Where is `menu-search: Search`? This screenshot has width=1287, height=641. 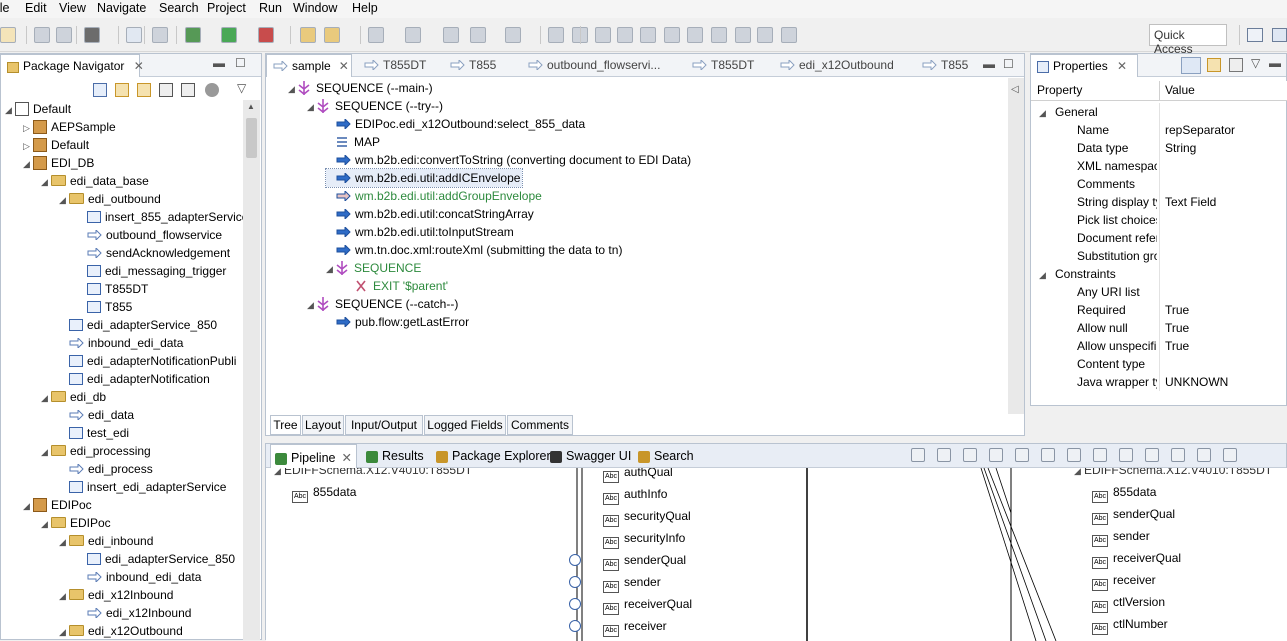
menu-search: Search is located at coordinates (179, 8).